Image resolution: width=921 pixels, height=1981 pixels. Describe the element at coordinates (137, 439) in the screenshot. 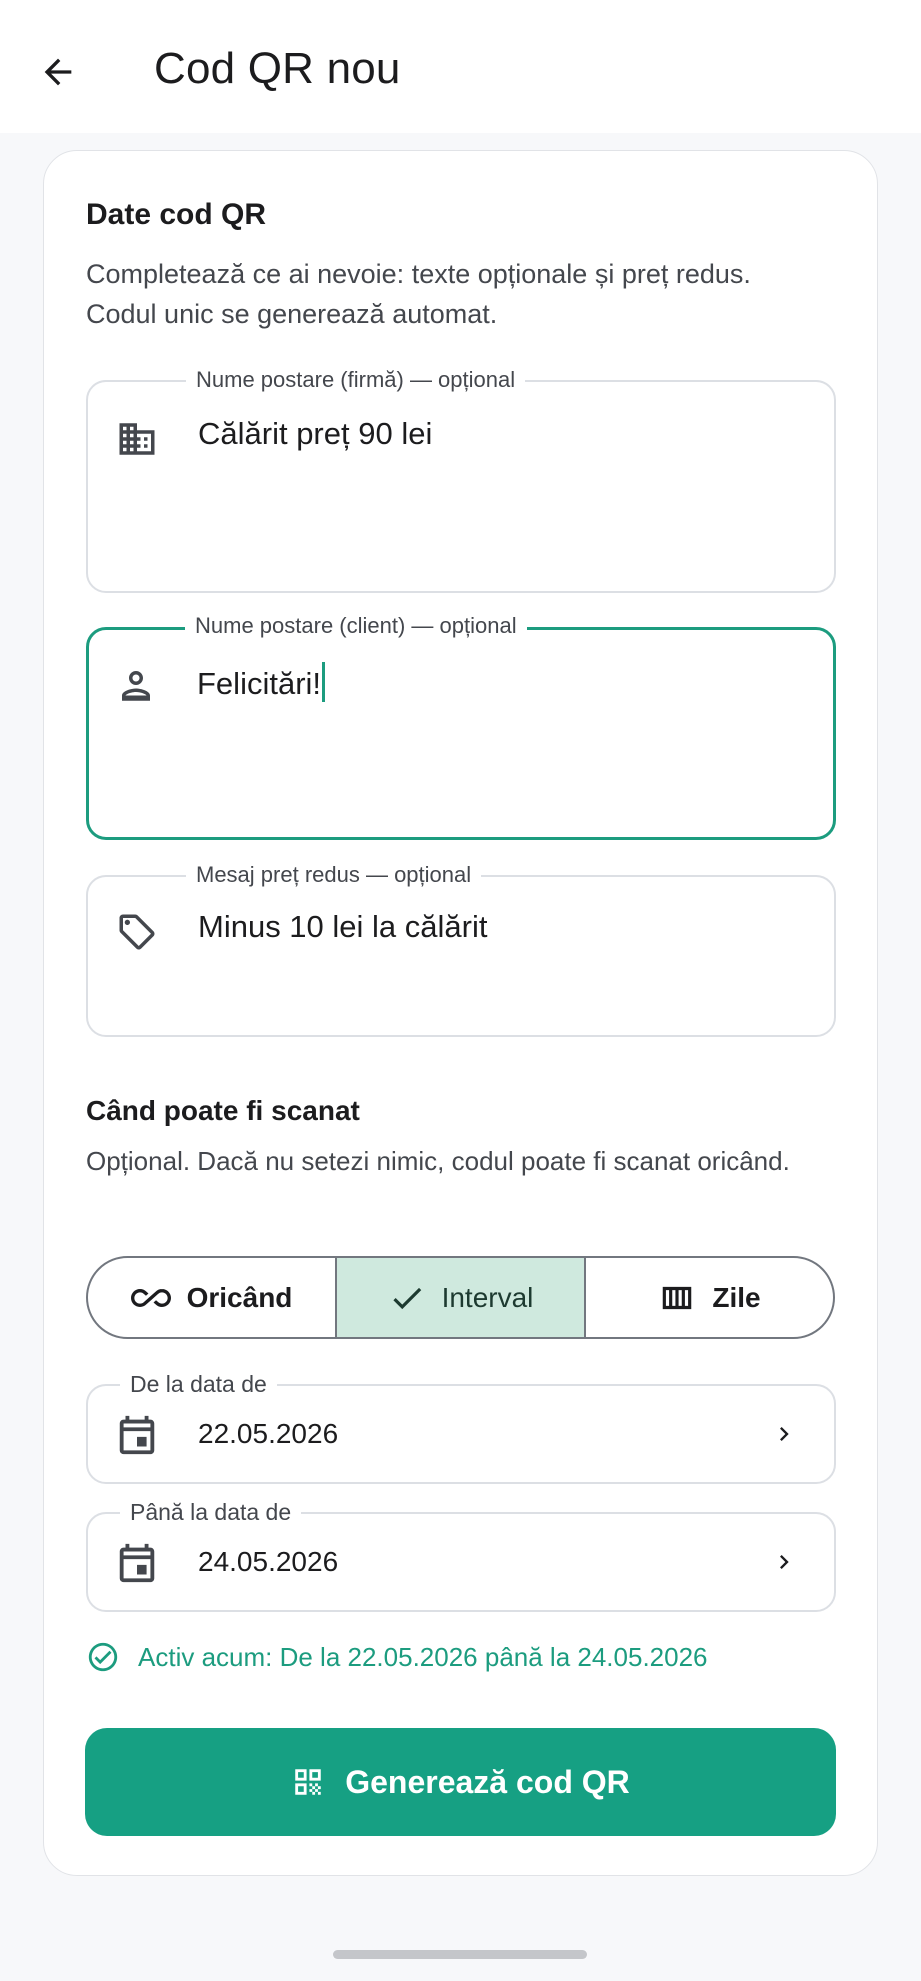

I see `building-icon` at that location.